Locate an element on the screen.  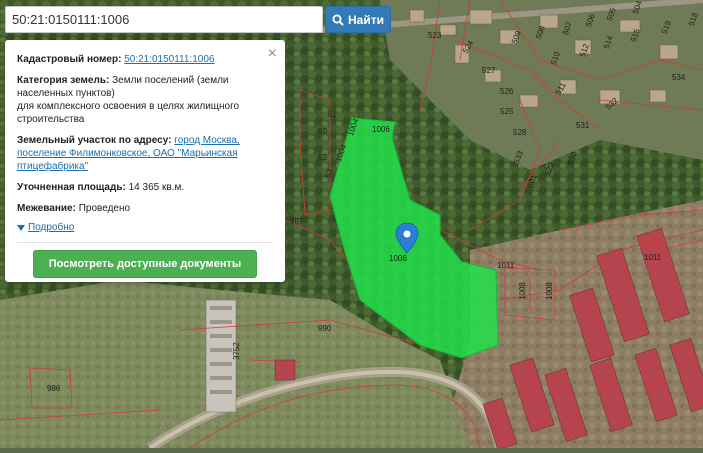
search-input is located at coordinates (164, 19).